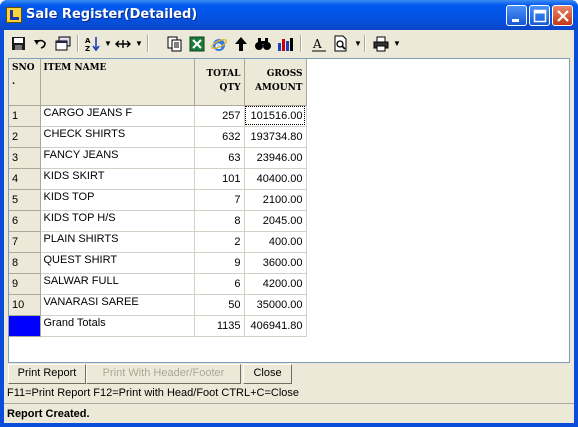 The height and width of the screenshot is (427, 578). What do you see at coordinates (275, 82) in the screenshot?
I see `column-header-gross-amount: GROSS AMOUNT` at bounding box center [275, 82].